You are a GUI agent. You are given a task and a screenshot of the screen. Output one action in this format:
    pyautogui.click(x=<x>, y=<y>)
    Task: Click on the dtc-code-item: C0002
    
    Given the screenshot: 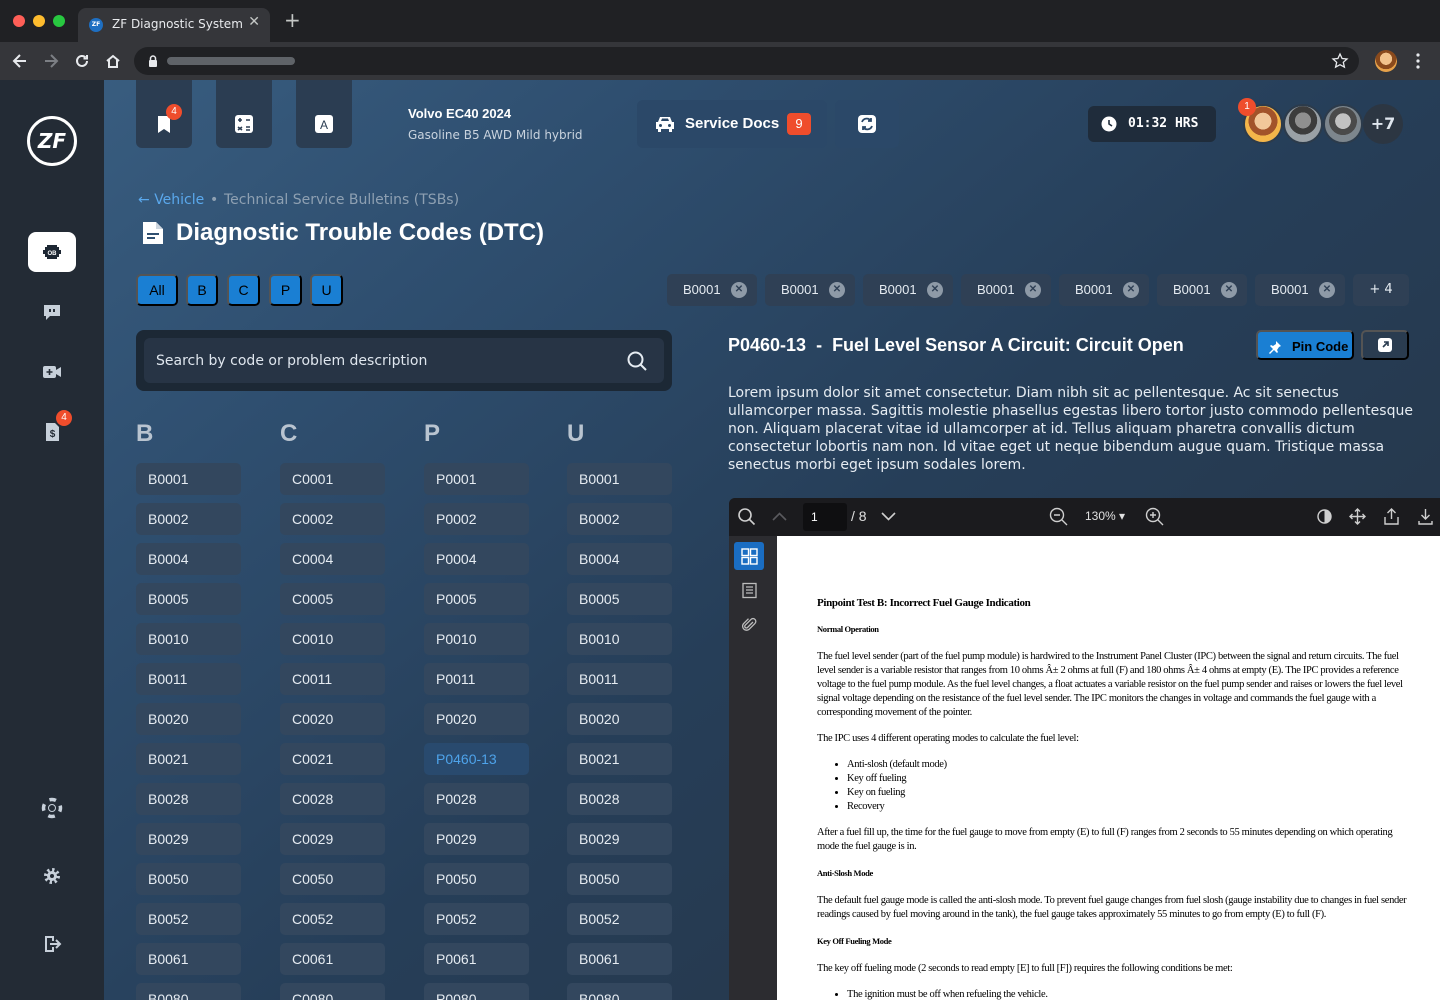 What is the action you would take?
    pyautogui.click(x=332, y=519)
    